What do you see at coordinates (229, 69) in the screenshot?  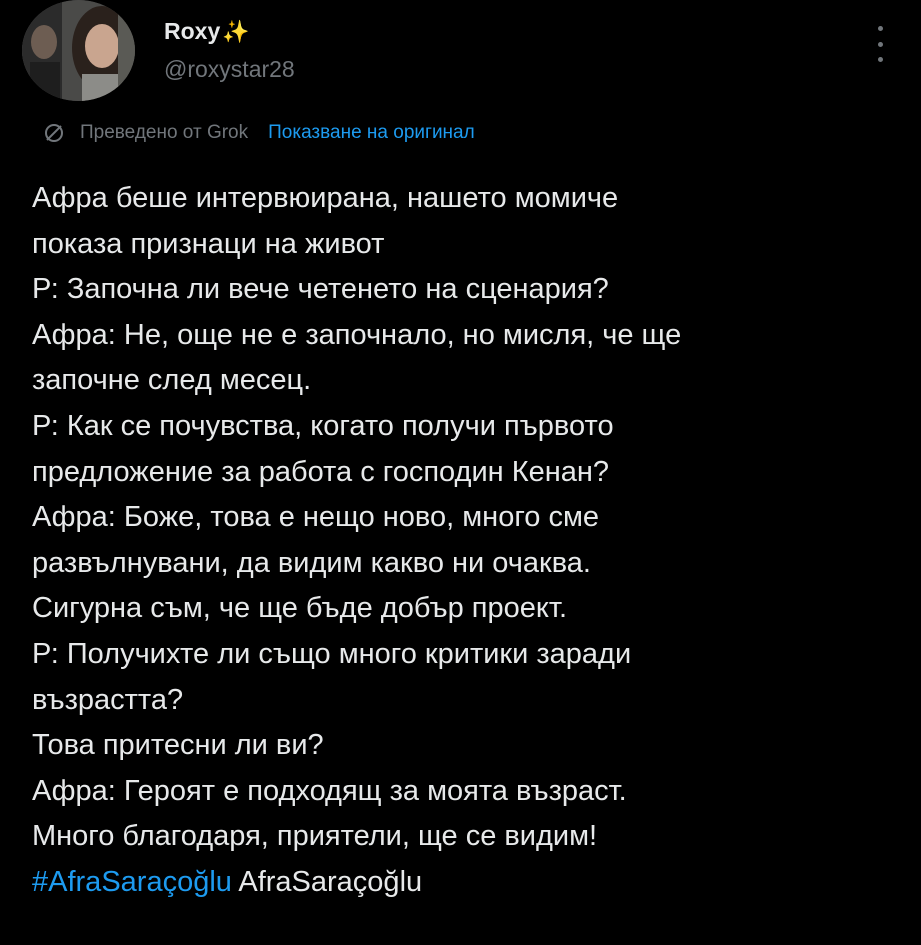 I see `author-handle: @roxystar28` at bounding box center [229, 69].